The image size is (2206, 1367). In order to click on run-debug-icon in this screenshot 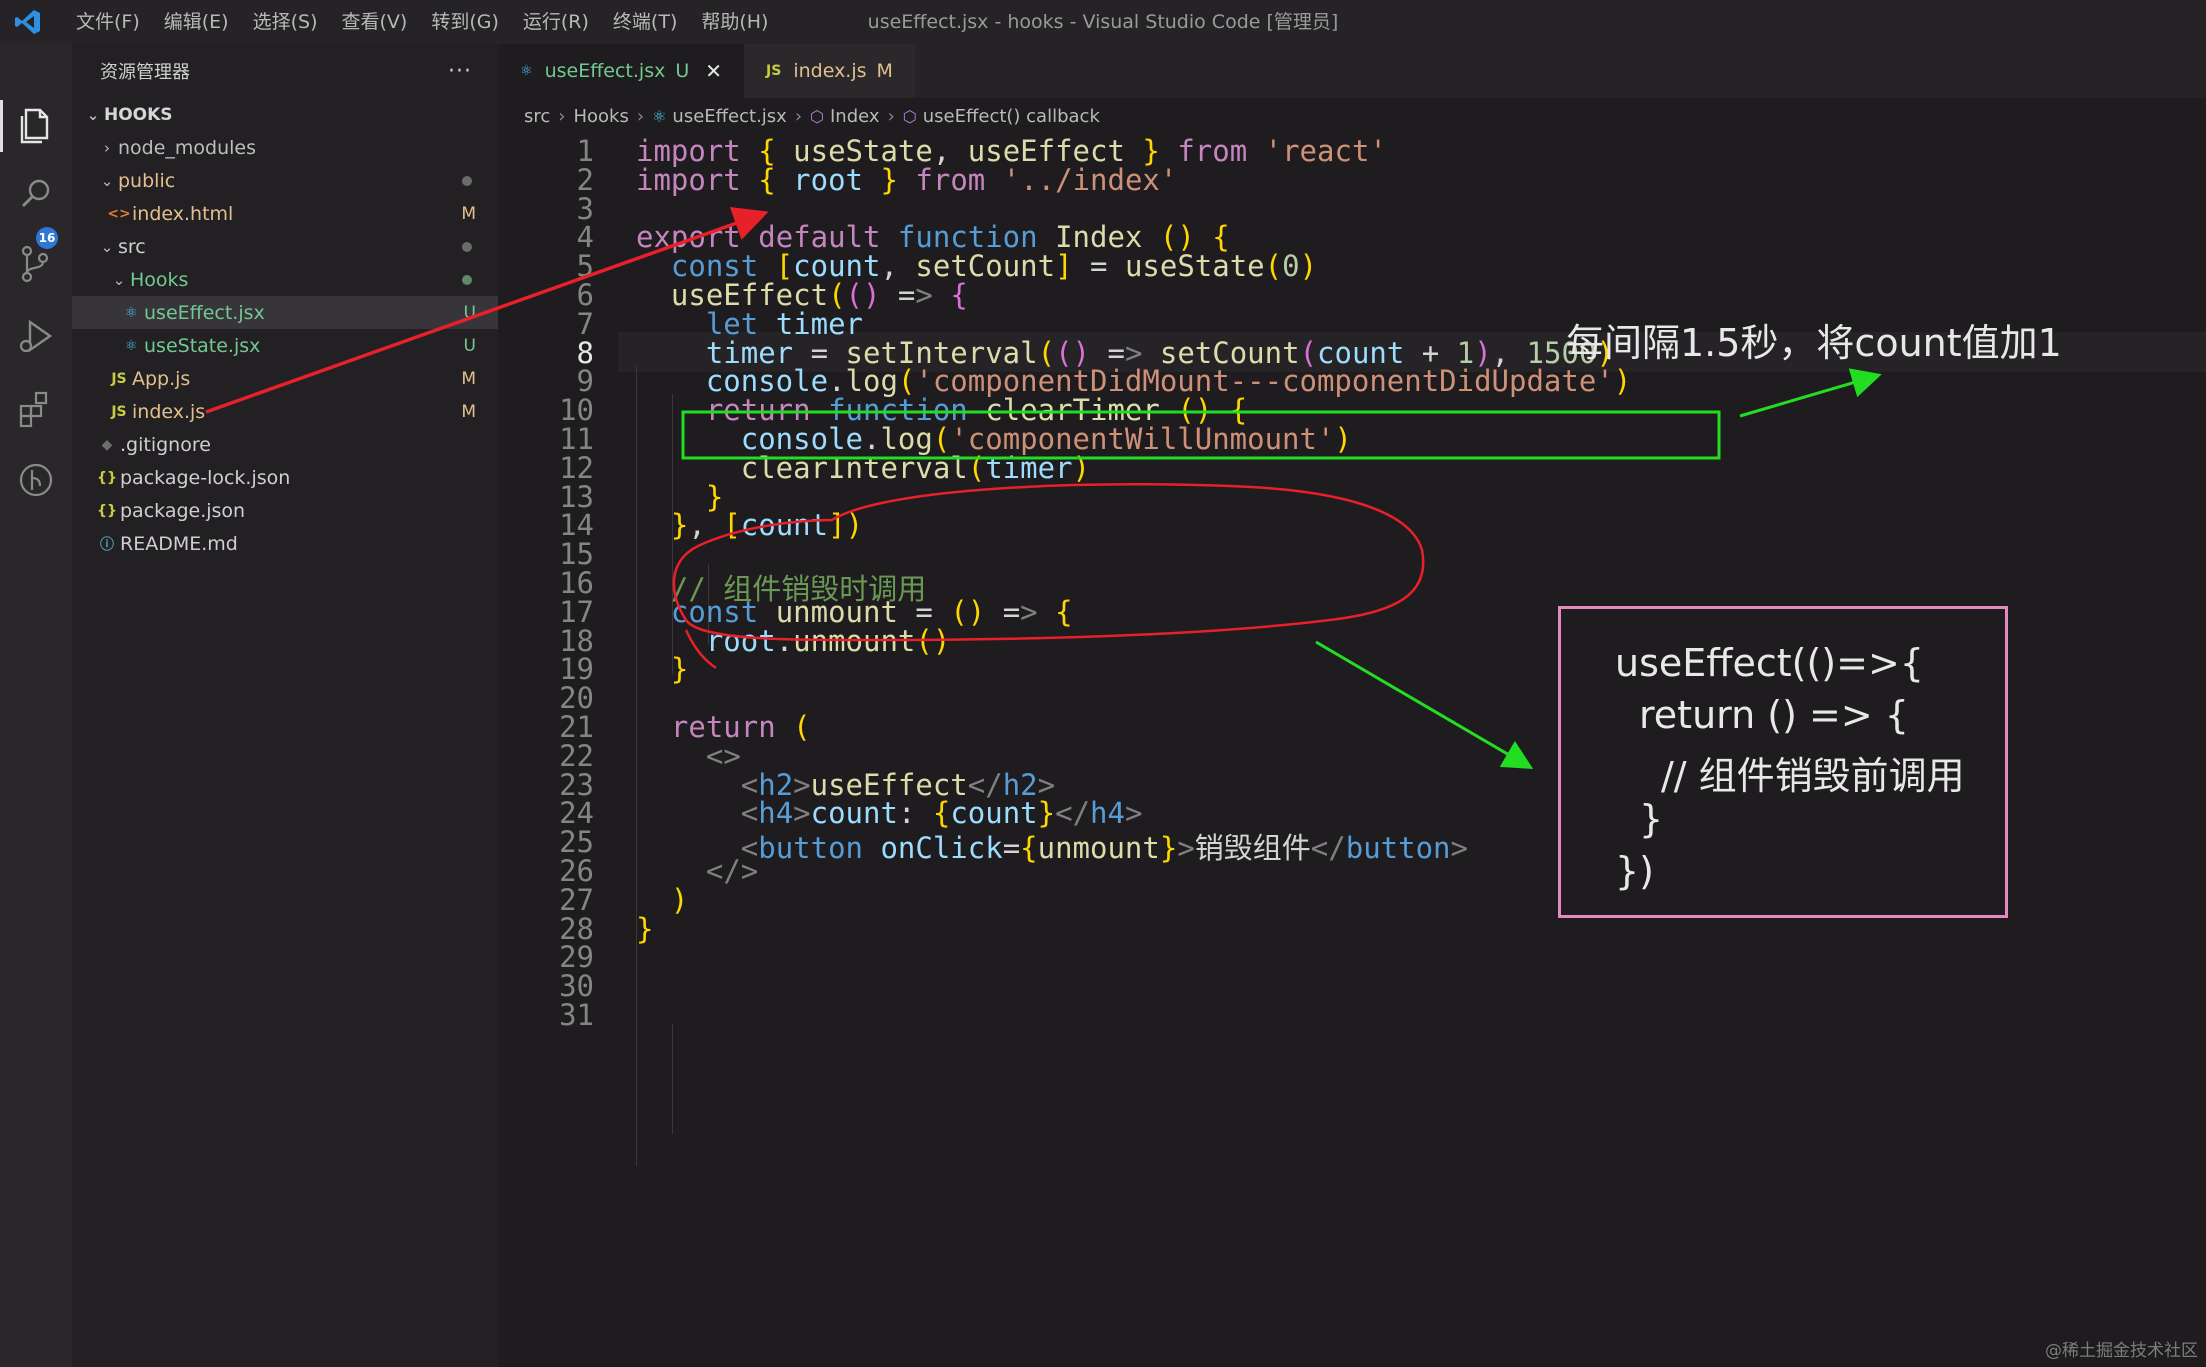, I will do `click(36, 336)`.